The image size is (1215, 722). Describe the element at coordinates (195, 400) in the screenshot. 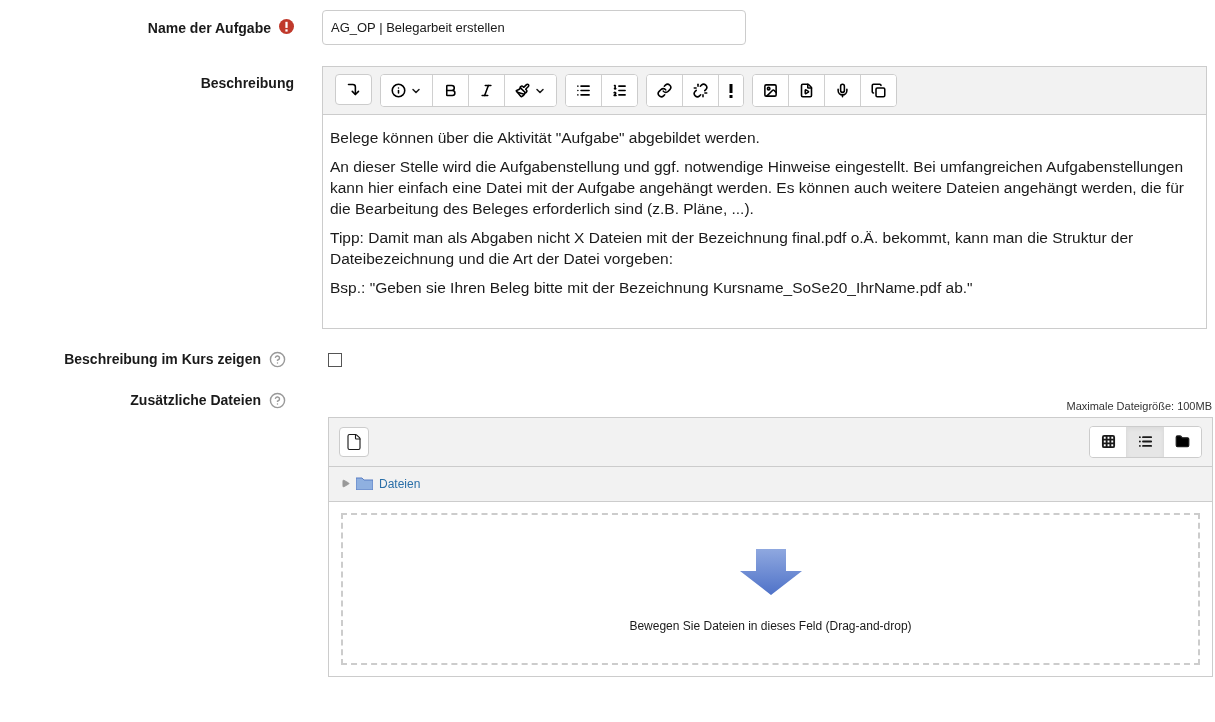

I see `field-label: Zusätzliche Dateien` at that location.